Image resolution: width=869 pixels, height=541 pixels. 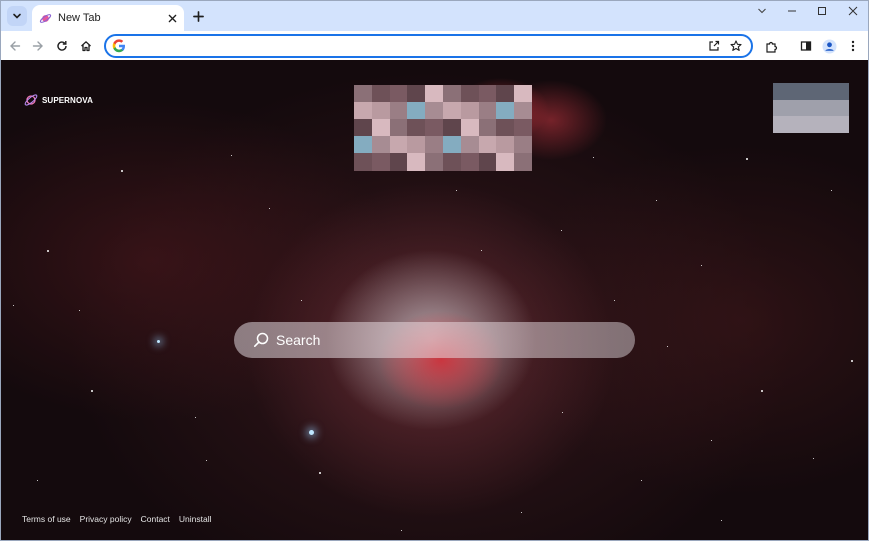 I want to click on omnibox-input, so click(x=417, y=46).